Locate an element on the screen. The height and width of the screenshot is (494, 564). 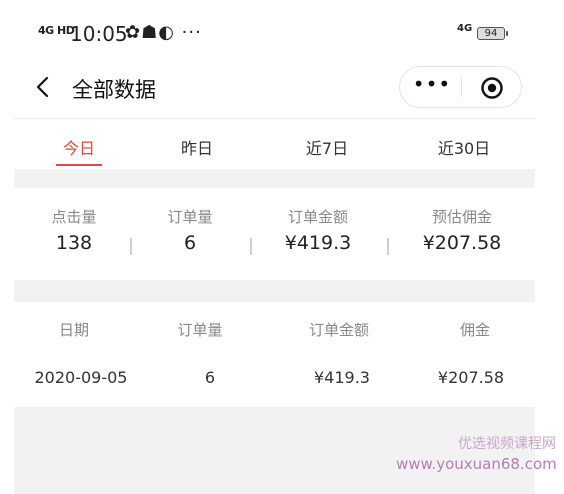
table-cell-commission: ¥207.58 is located at coordinates (471, 377).